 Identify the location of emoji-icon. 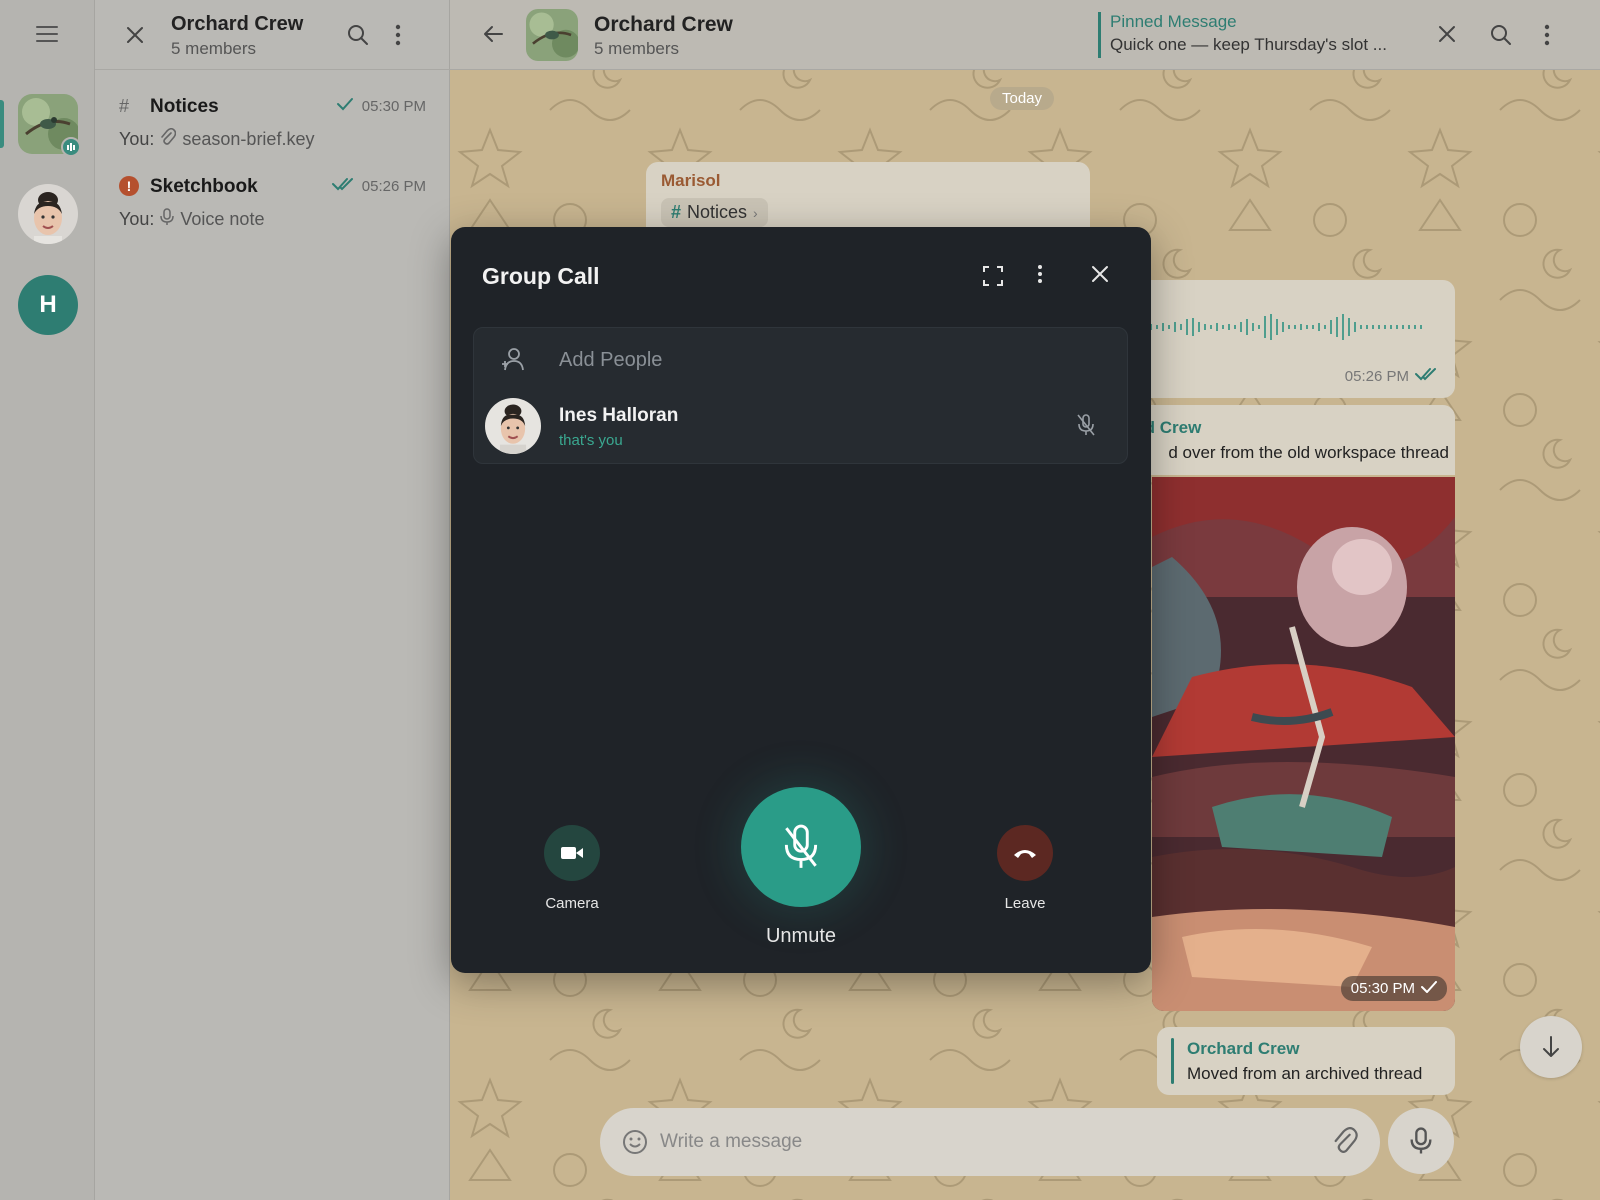
(635, 1144).